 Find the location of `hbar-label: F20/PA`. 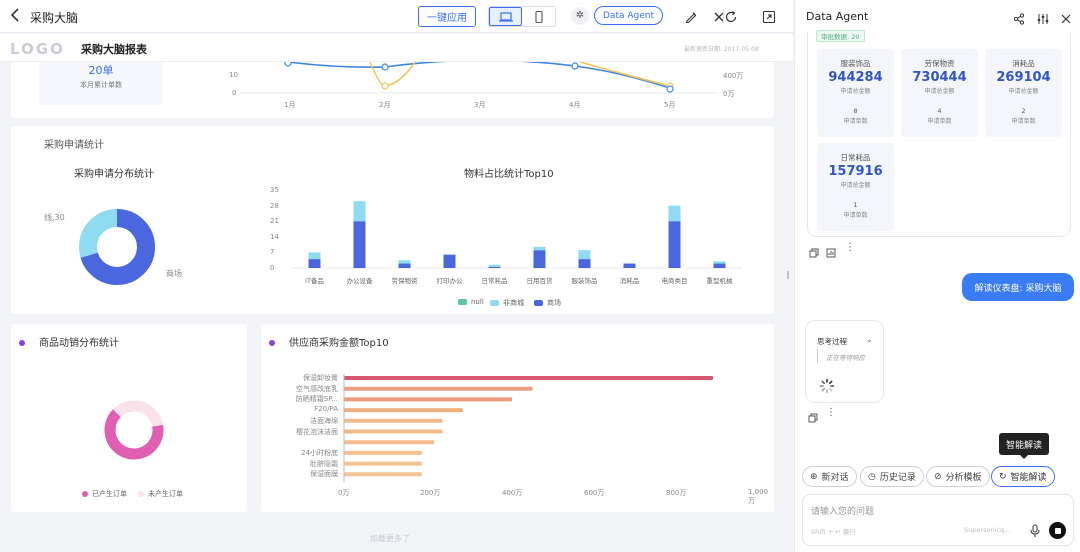

hbar-label: F20/PA is located at coordinates (326, 409).